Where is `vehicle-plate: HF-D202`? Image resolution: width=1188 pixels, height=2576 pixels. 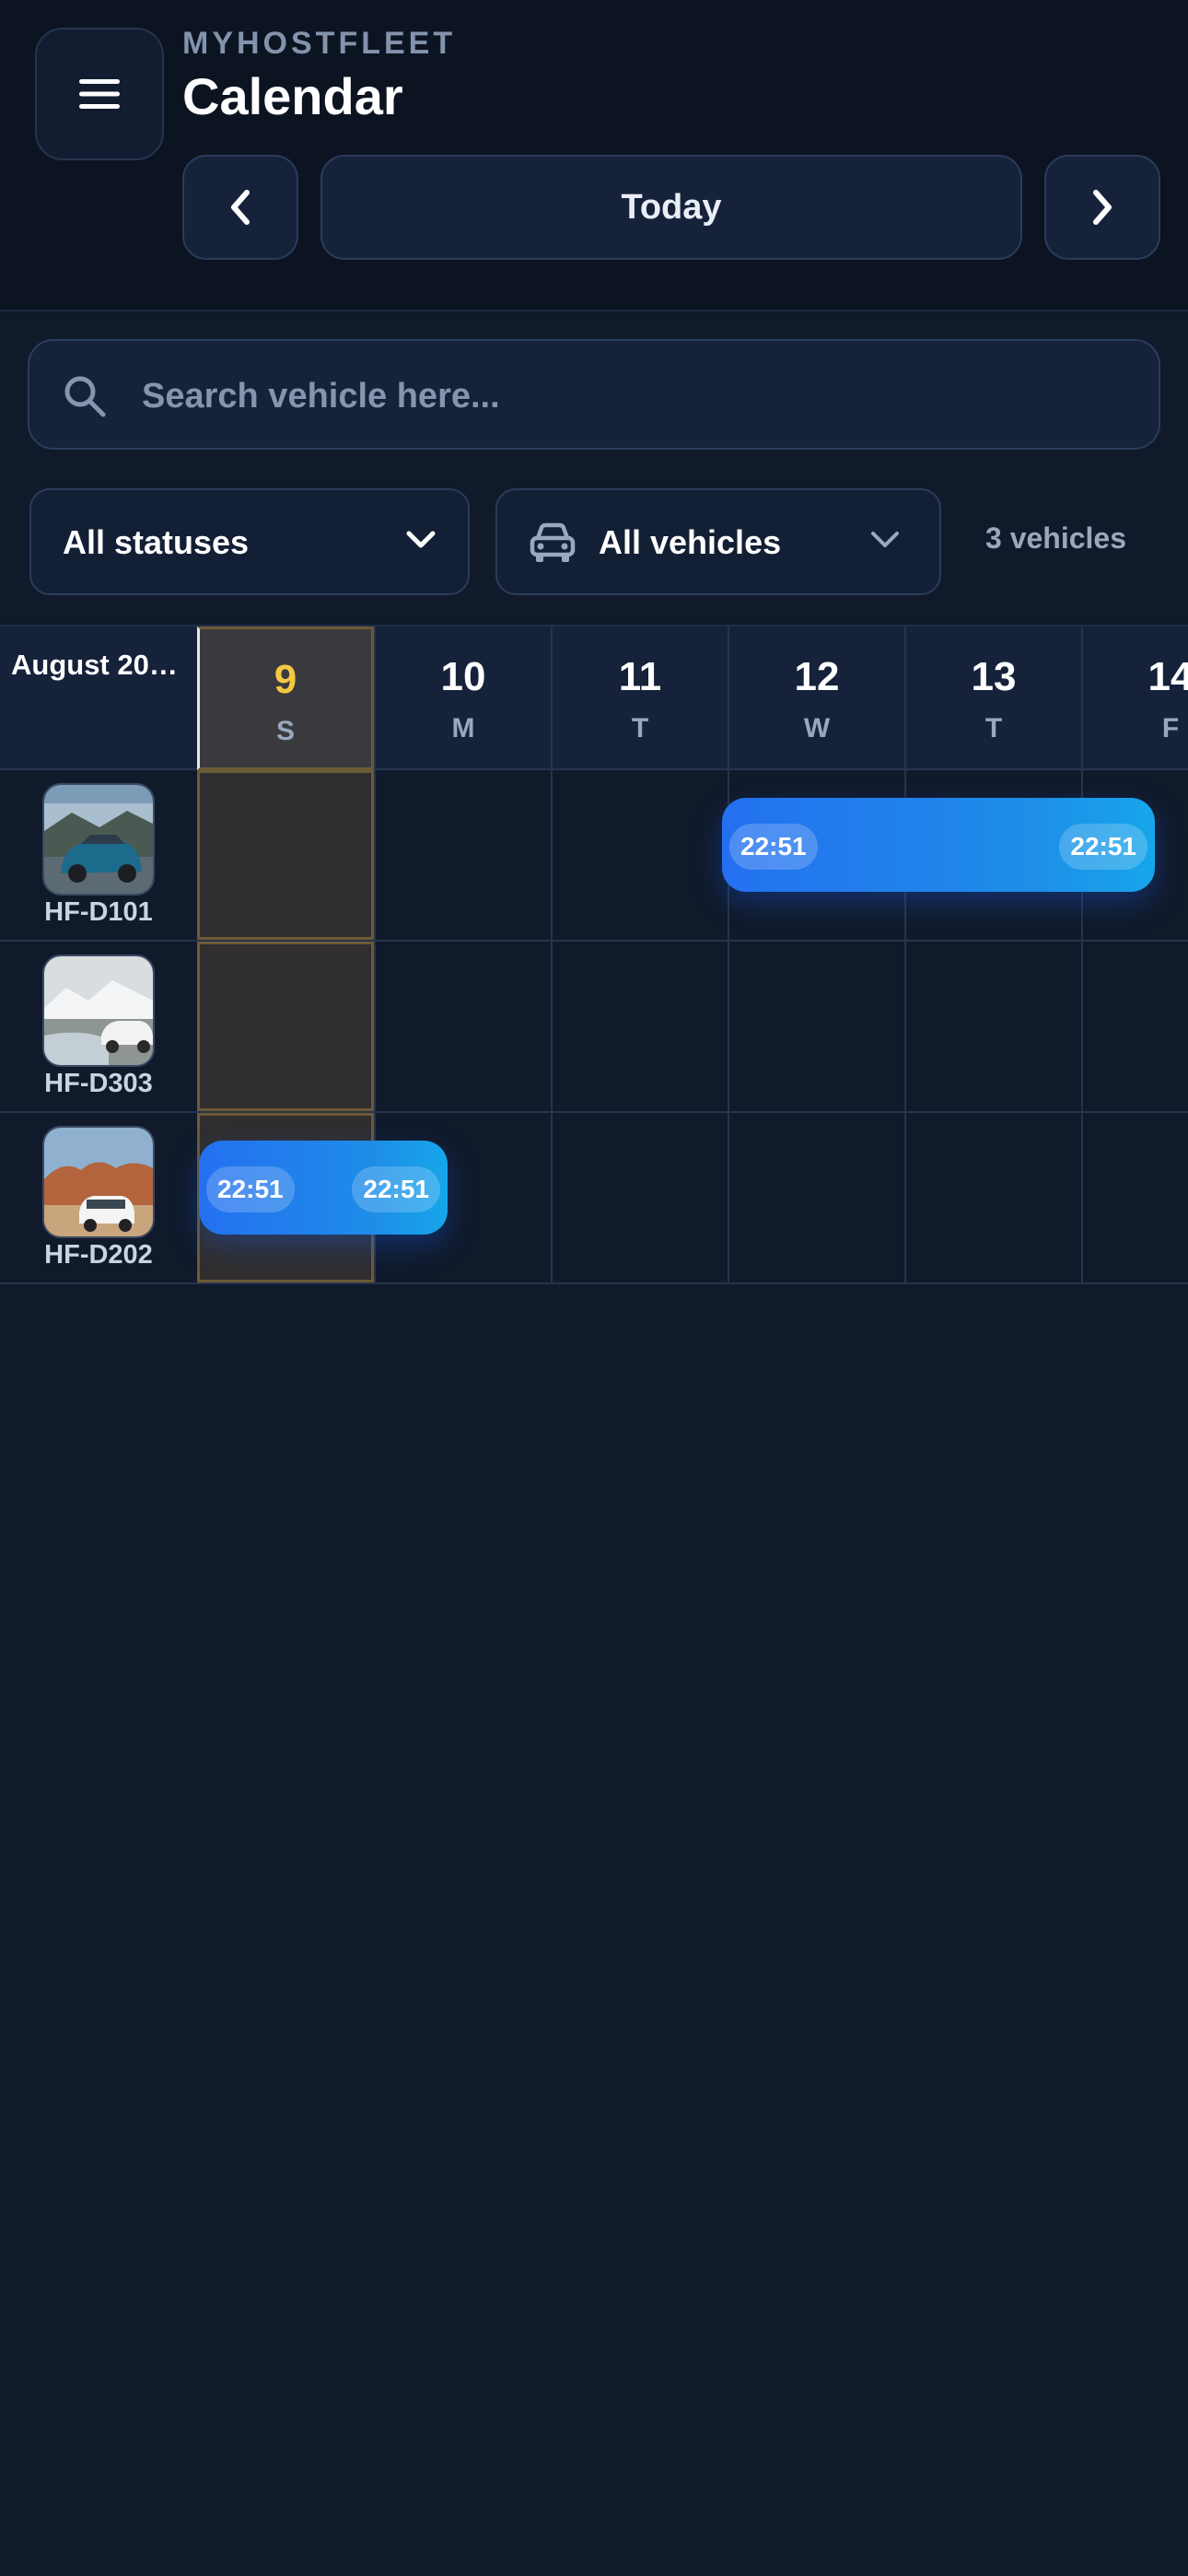 vehicle-plate: HF-D202 is located at coordinates (98, 1255).